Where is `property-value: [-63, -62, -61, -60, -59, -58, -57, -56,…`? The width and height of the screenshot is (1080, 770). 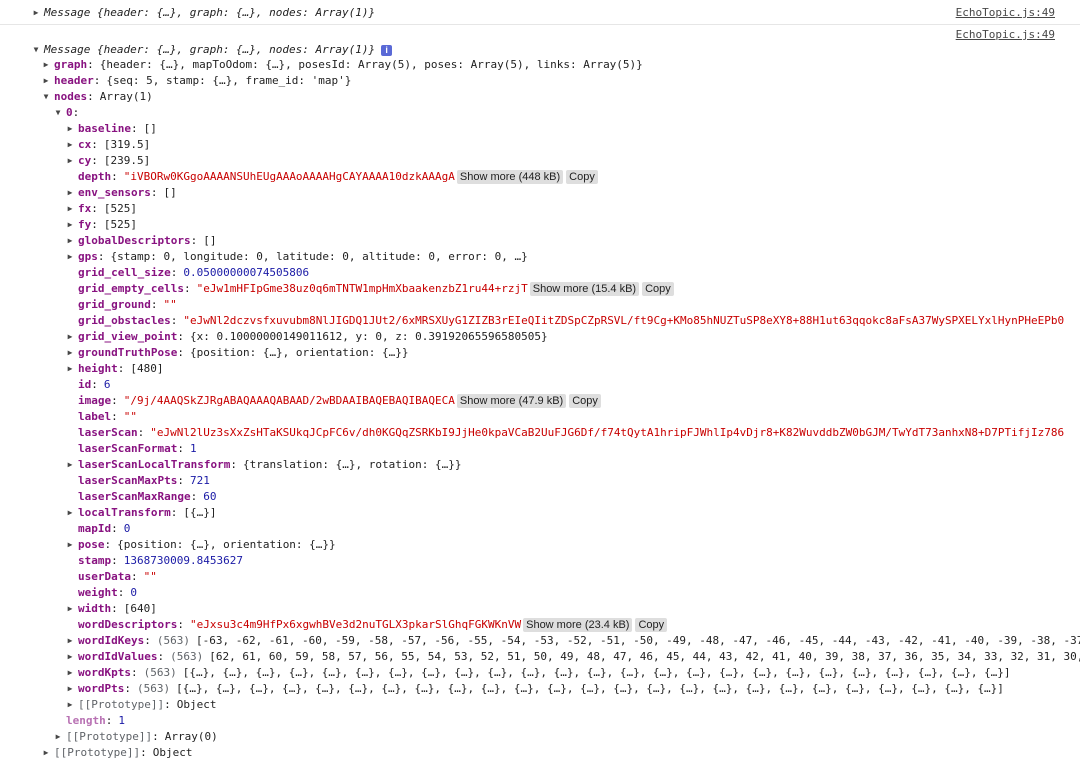
property-value: [-63, -62, -61, -60, -59, -58, -57, -56,… is located at coordinates (637, 640).